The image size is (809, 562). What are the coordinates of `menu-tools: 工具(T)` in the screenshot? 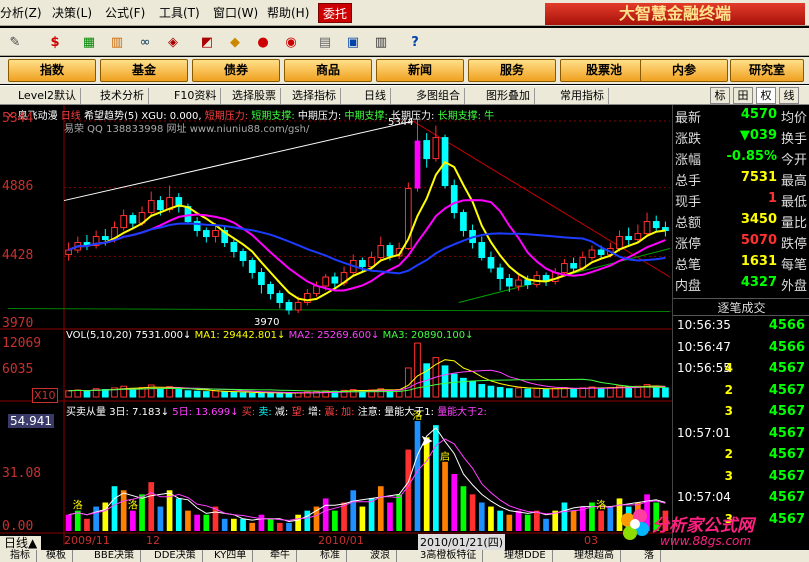 It's located at (179, 13).